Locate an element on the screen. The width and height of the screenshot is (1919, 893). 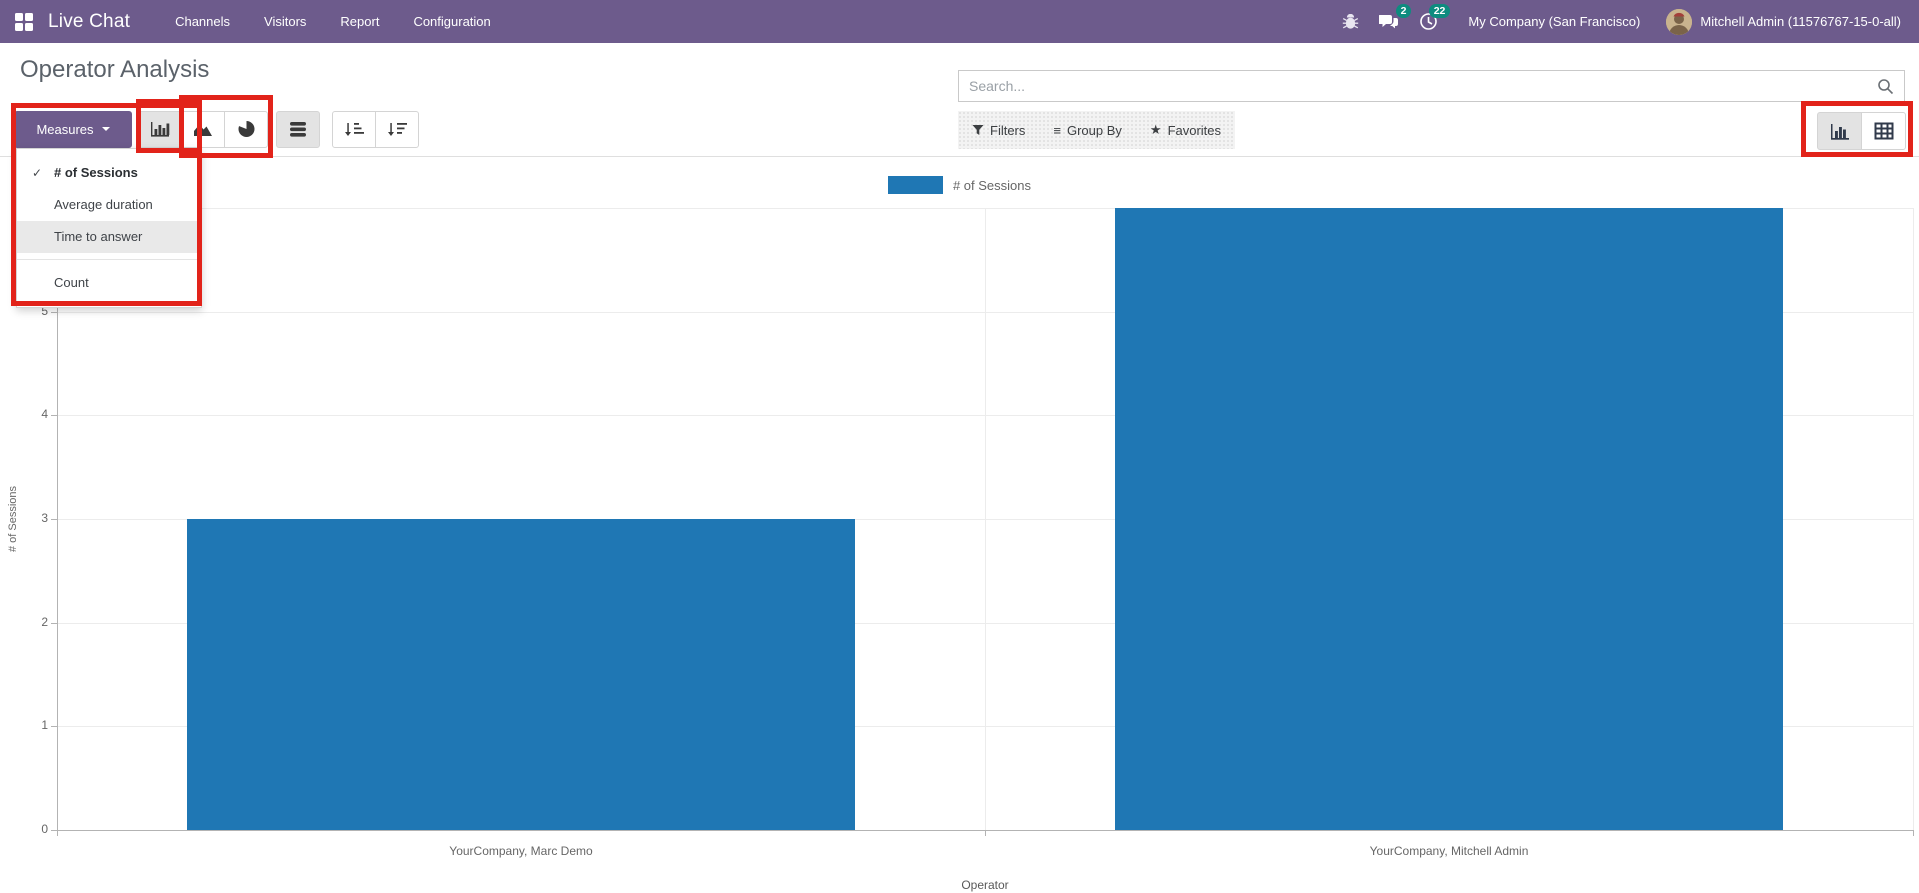
y-tick-label: 0 is located at coordinates (44, 829).